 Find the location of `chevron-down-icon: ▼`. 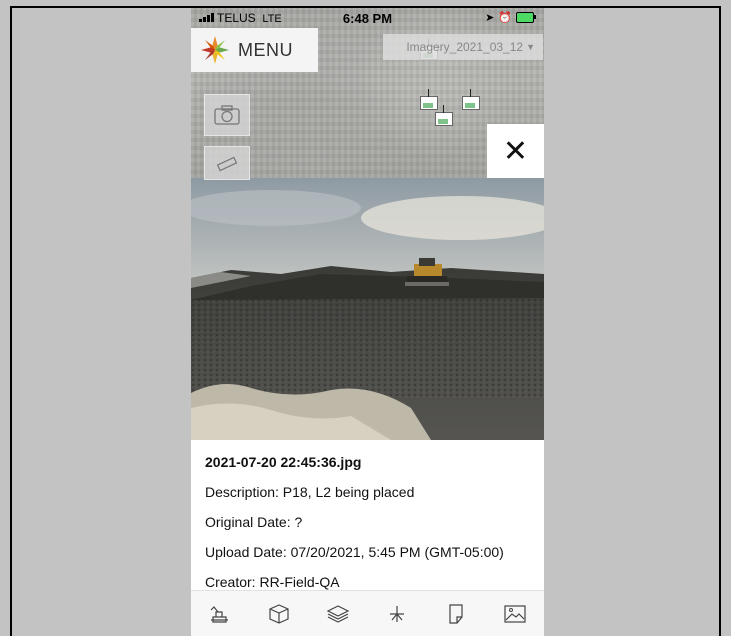

chevron-down-icon: ▼ is located at coordinates (530, 47).